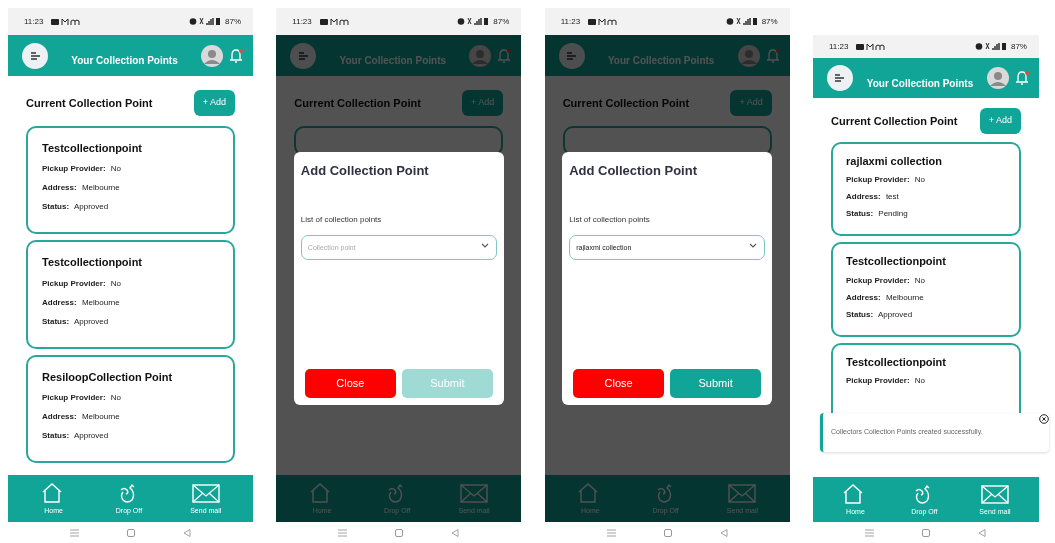 The height and width of the screenshot is (543, 1055). What do you see at coordinates (108, 377) in the screenshot?
I see `card-title: ResiloopCollection Point` at bounding box center [108, 377].